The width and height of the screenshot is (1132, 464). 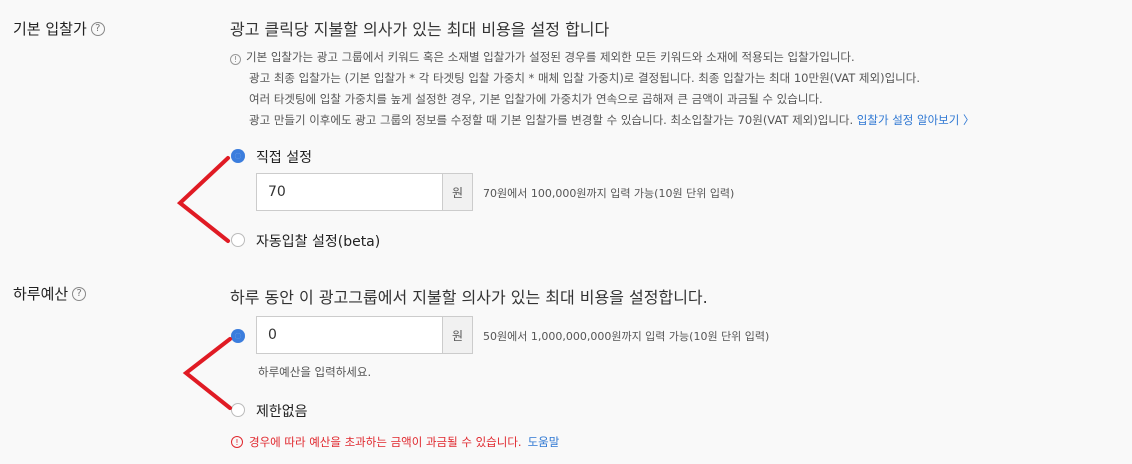 What do you see at coordinates (282, 411) in the screenshot?
I see `radio-budget-unlimited-label: 제한없음` at bounding box center [282, 411].